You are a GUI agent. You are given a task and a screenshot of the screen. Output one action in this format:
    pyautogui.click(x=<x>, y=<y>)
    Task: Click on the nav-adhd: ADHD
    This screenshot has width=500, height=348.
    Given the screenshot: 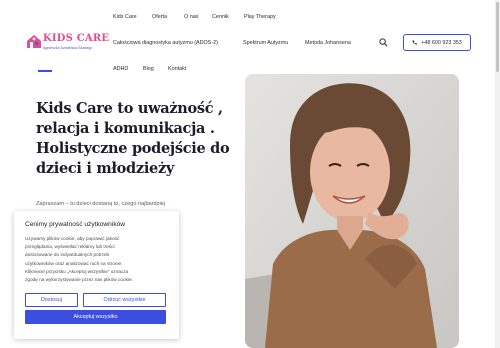 What is the action you would take?
    pyautogui.click(x=120, y=69)
    